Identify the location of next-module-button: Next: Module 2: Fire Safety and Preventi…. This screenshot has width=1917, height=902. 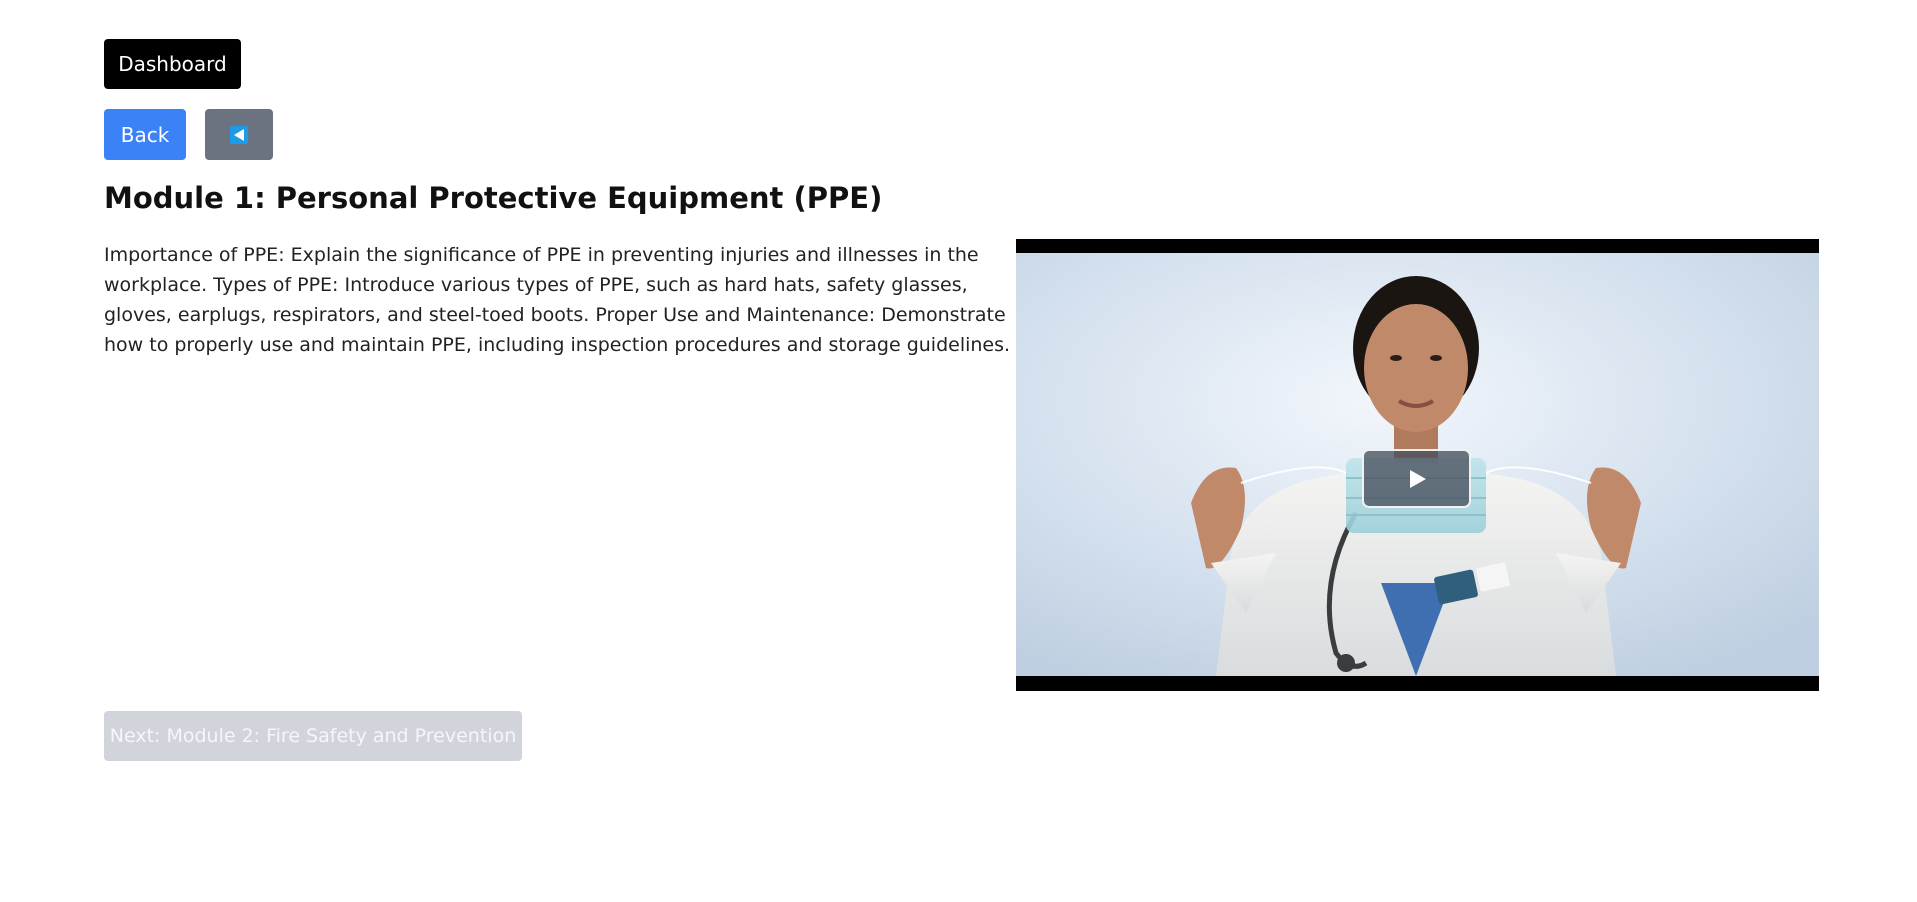
(313, 736).